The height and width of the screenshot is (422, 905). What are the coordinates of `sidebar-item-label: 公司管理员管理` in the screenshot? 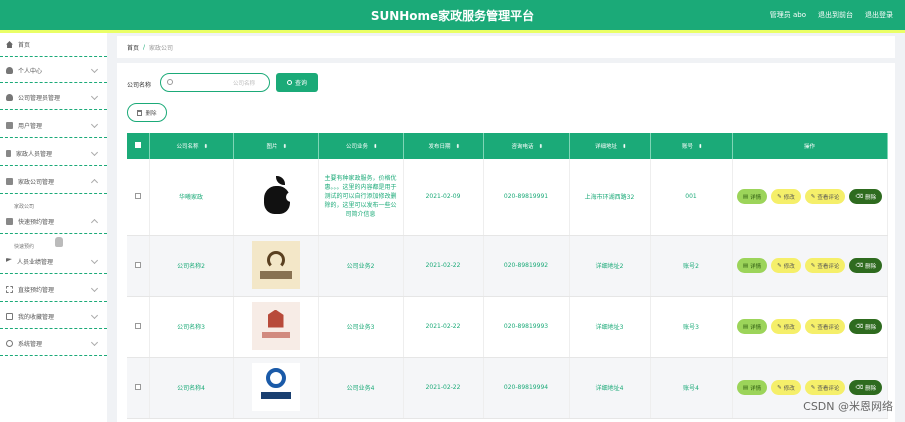 It's located at (39, 98).